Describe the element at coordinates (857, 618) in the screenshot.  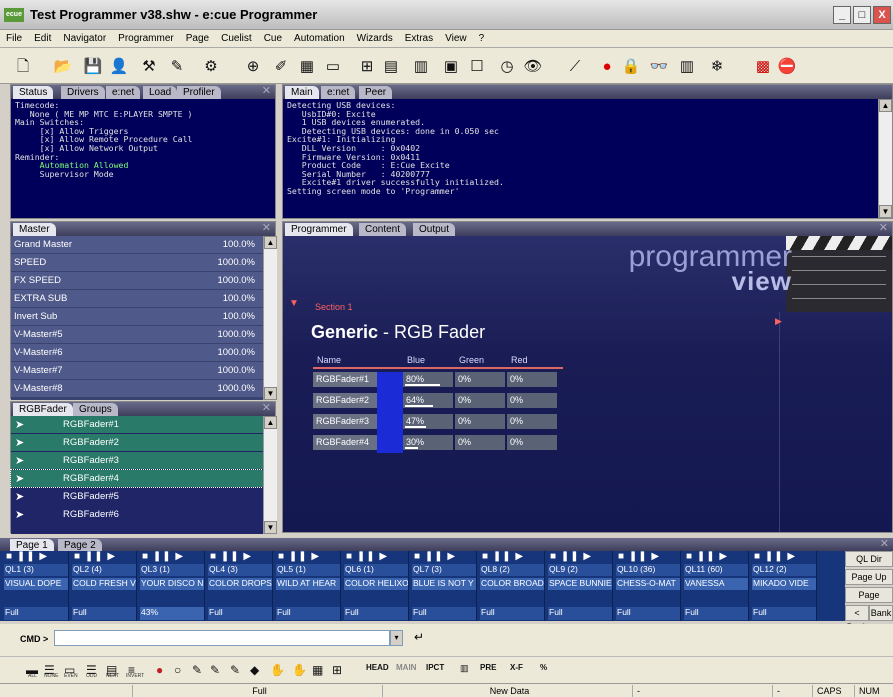
I see `bank-prev-button: < Bank` at that location.